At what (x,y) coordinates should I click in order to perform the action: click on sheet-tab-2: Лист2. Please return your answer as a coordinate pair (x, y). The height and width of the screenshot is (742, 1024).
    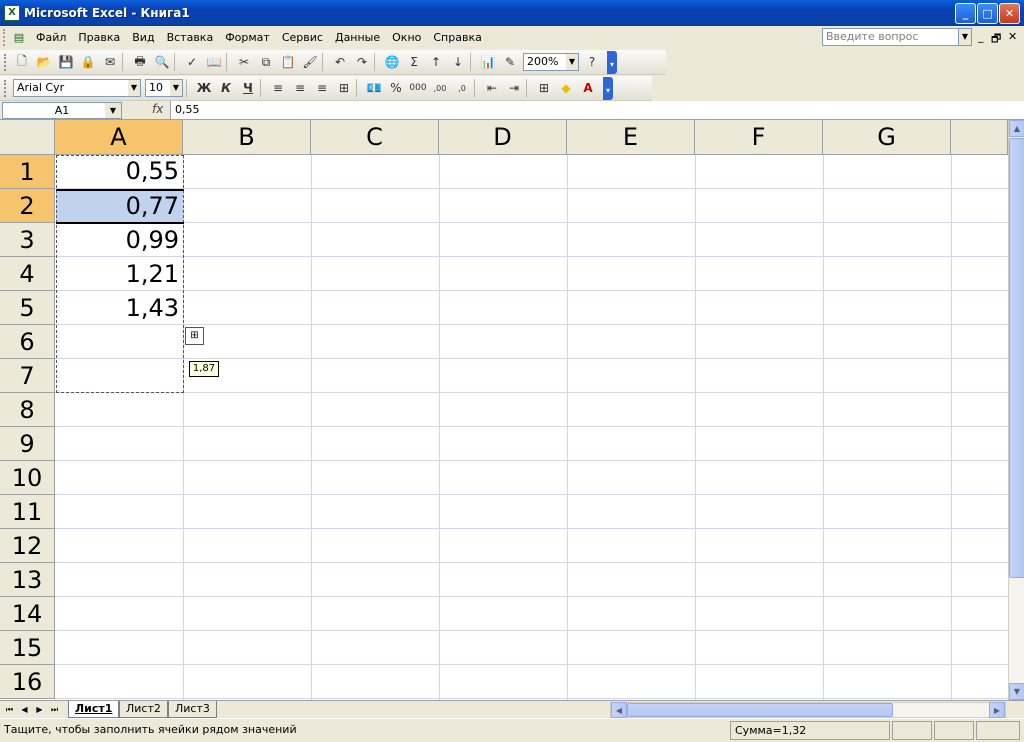
    Looking at the image, I should click on (143, 709).